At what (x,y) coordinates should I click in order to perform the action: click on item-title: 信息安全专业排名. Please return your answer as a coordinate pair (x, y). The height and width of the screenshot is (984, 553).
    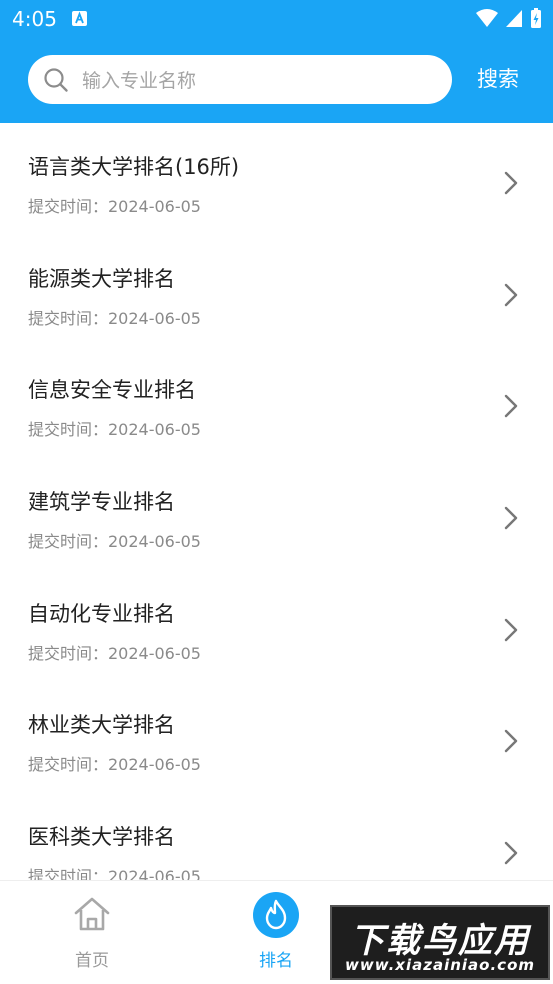
    Looking at the image, I should click on (112, 390).